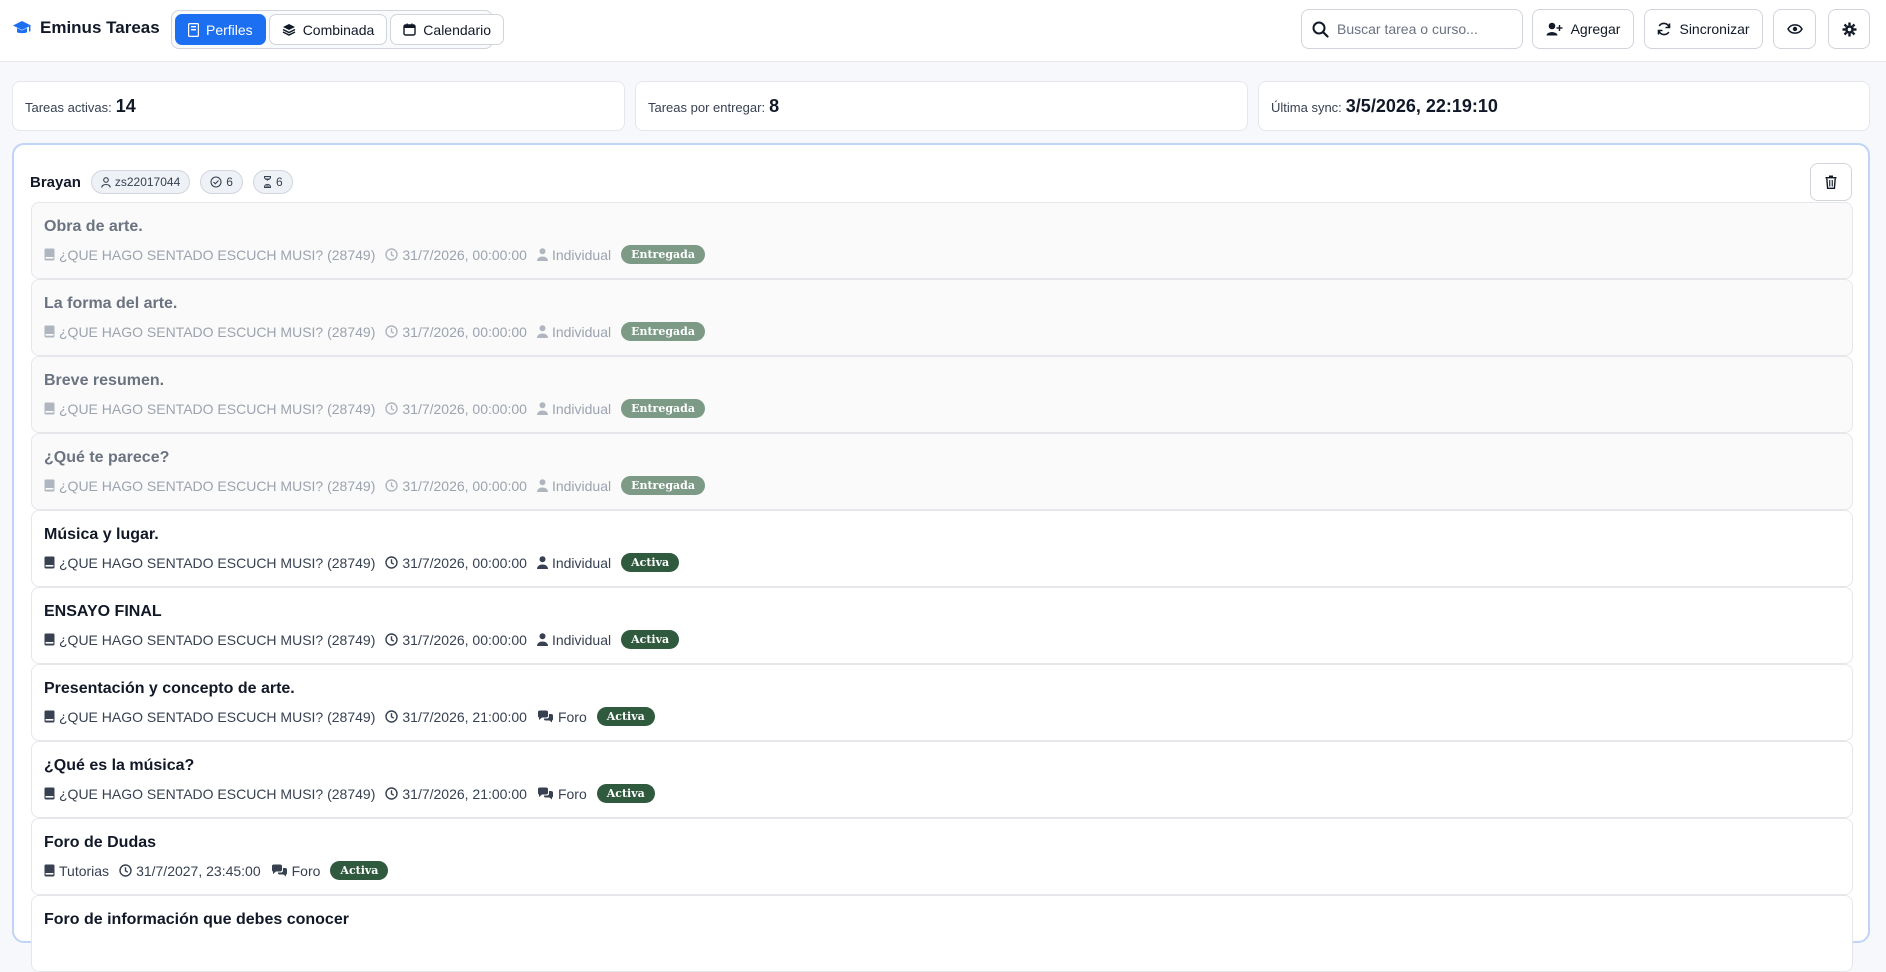 The image size is (1886, 972). I want to click on visibility-toggle-button, so click(1794, 29).